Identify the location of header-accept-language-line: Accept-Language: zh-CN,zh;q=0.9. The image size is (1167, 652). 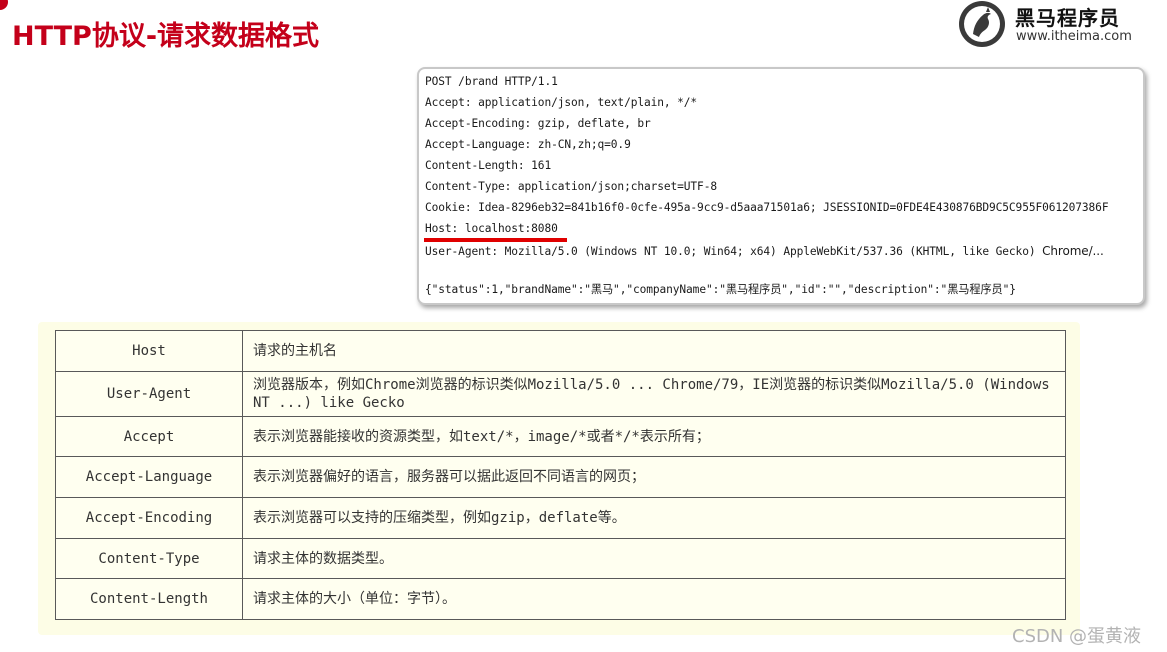
(528, 144).